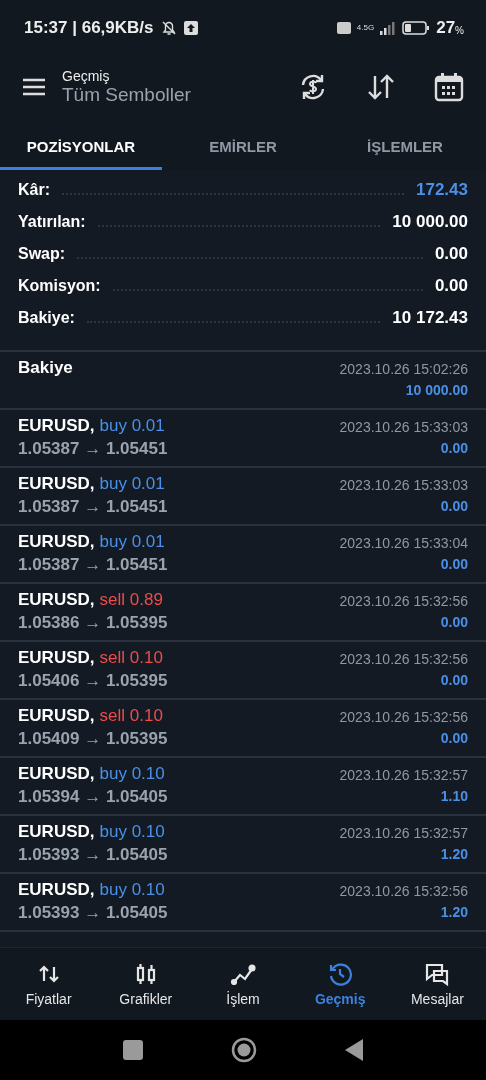 This screenshot has height=1080, width=486. What do you see at coordinates (42, 254) in the screenshot?
I see `summary-label: Swap:` at bounding box center [42, 254].